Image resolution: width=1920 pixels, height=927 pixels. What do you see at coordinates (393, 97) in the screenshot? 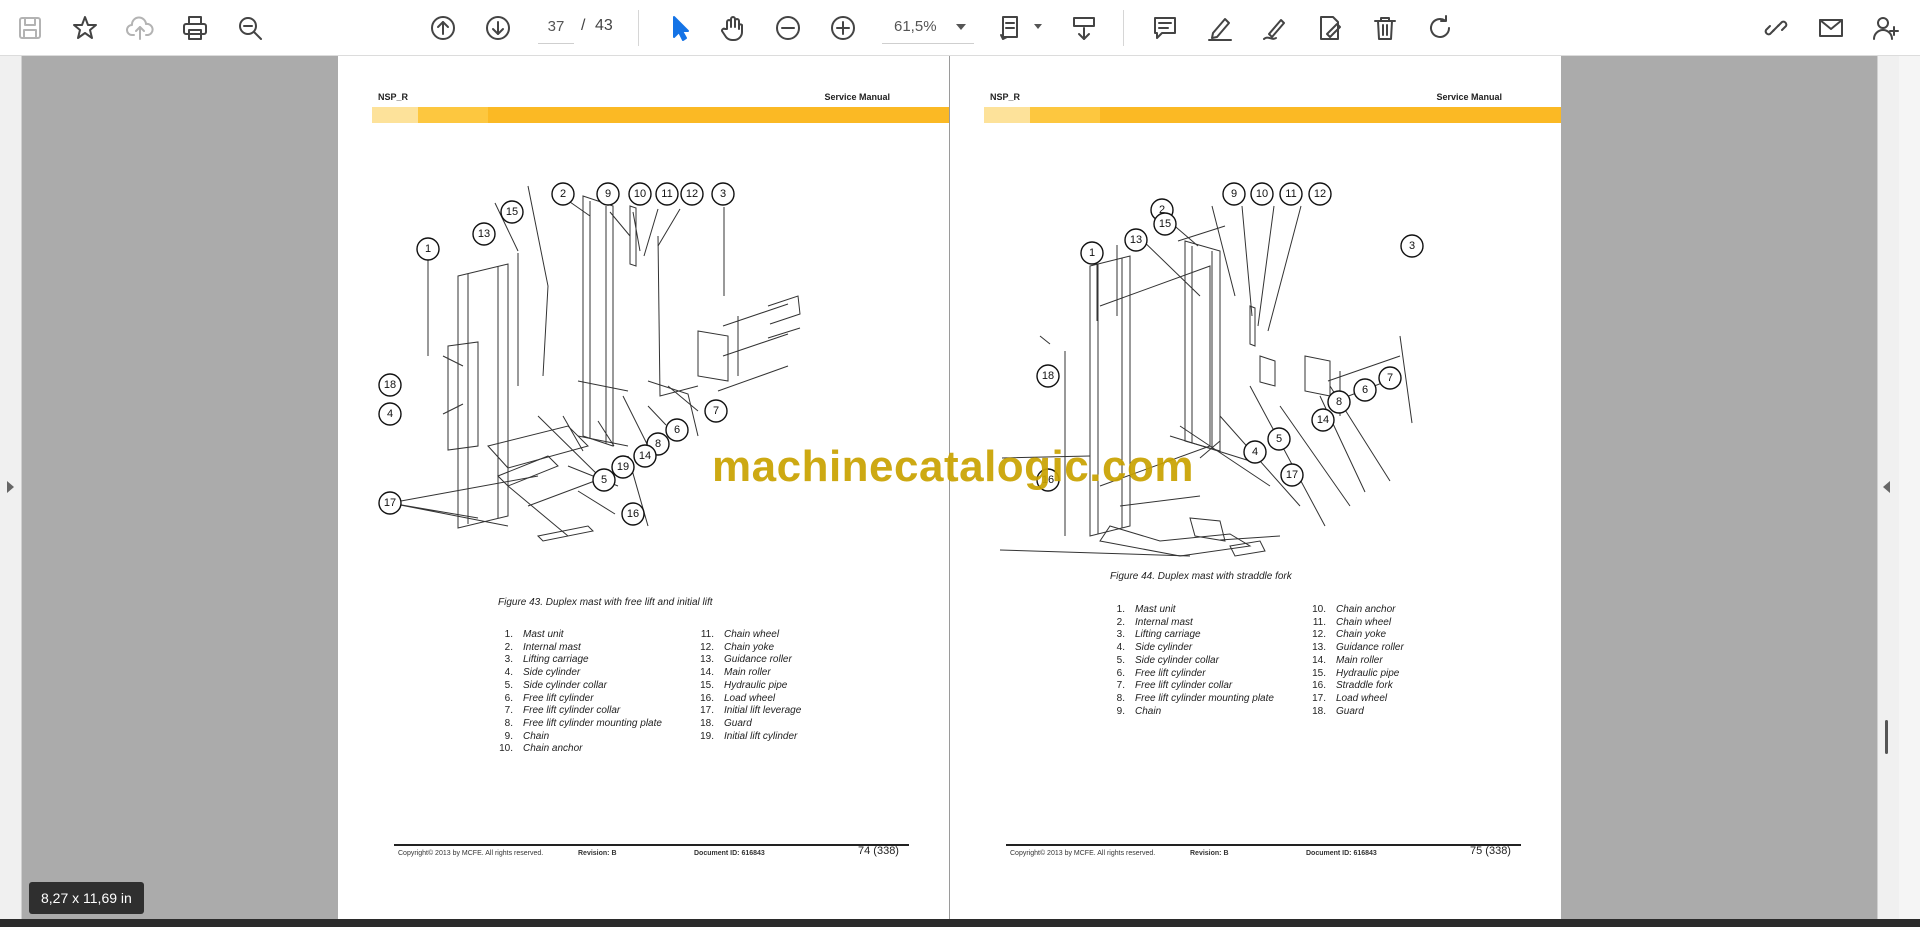
I see `page-header-left: NSP_R` at bounding box center [393, 97].